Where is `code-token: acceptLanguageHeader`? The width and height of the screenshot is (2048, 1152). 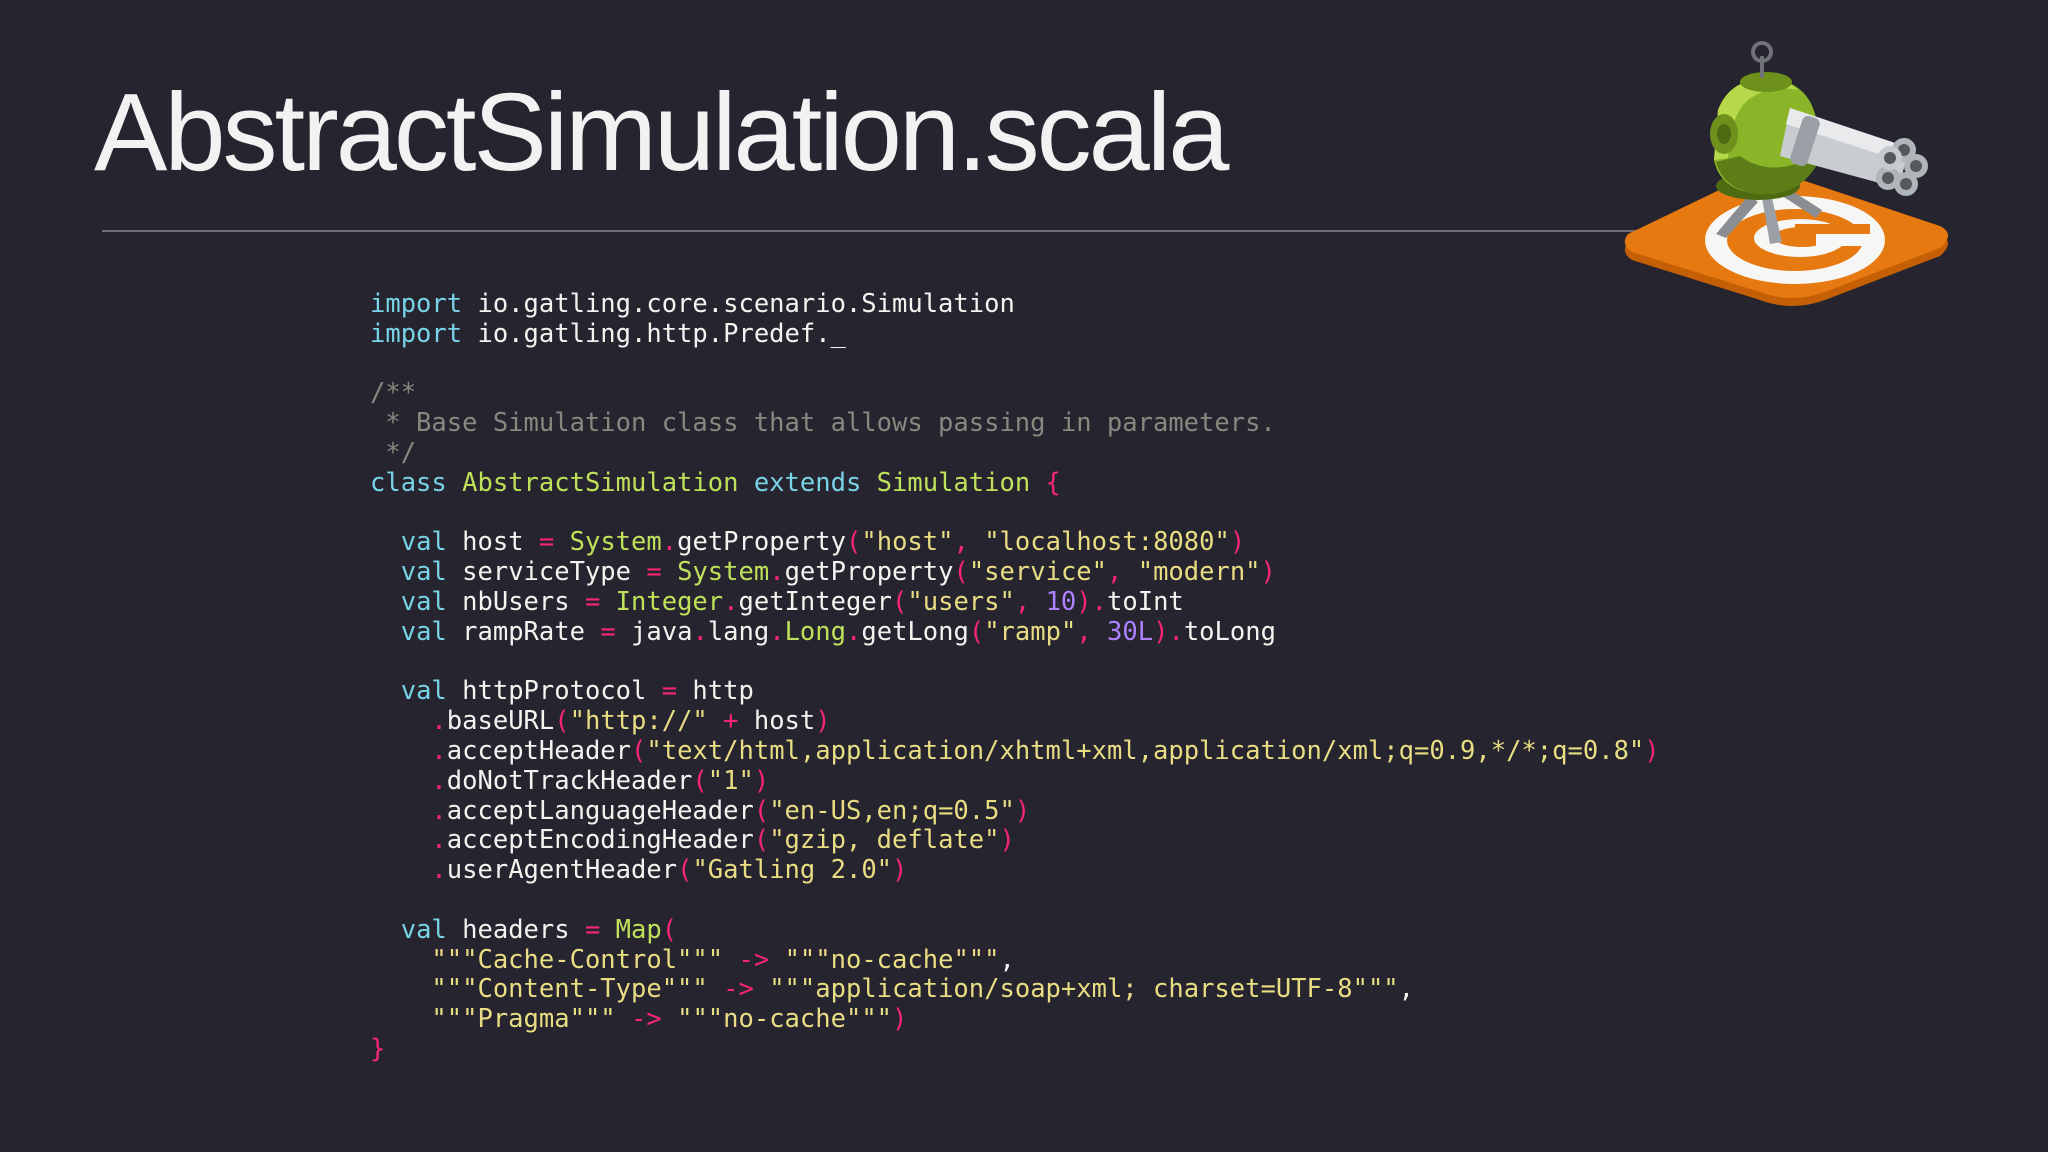
code-token: acceptLanguageHeader is located at coordinates (600, 810).